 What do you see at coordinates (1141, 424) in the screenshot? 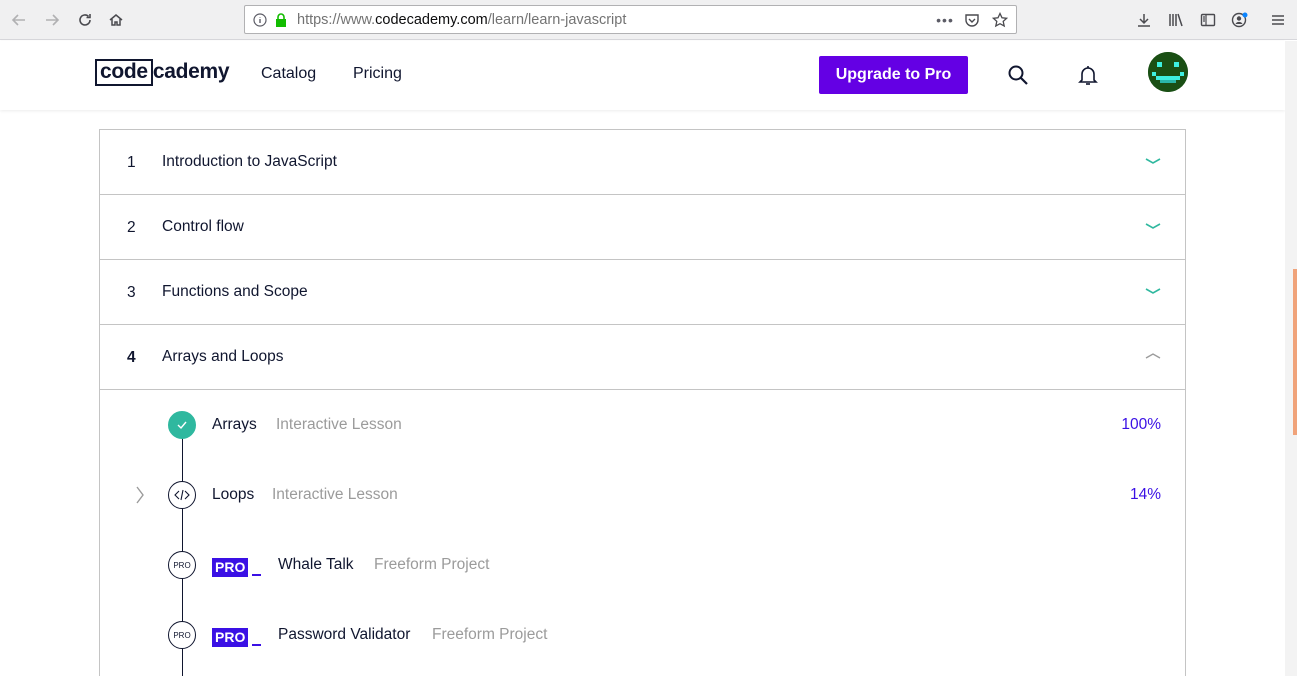
I see `lesson-progress: 100%` at bounding box center [1141, 424].